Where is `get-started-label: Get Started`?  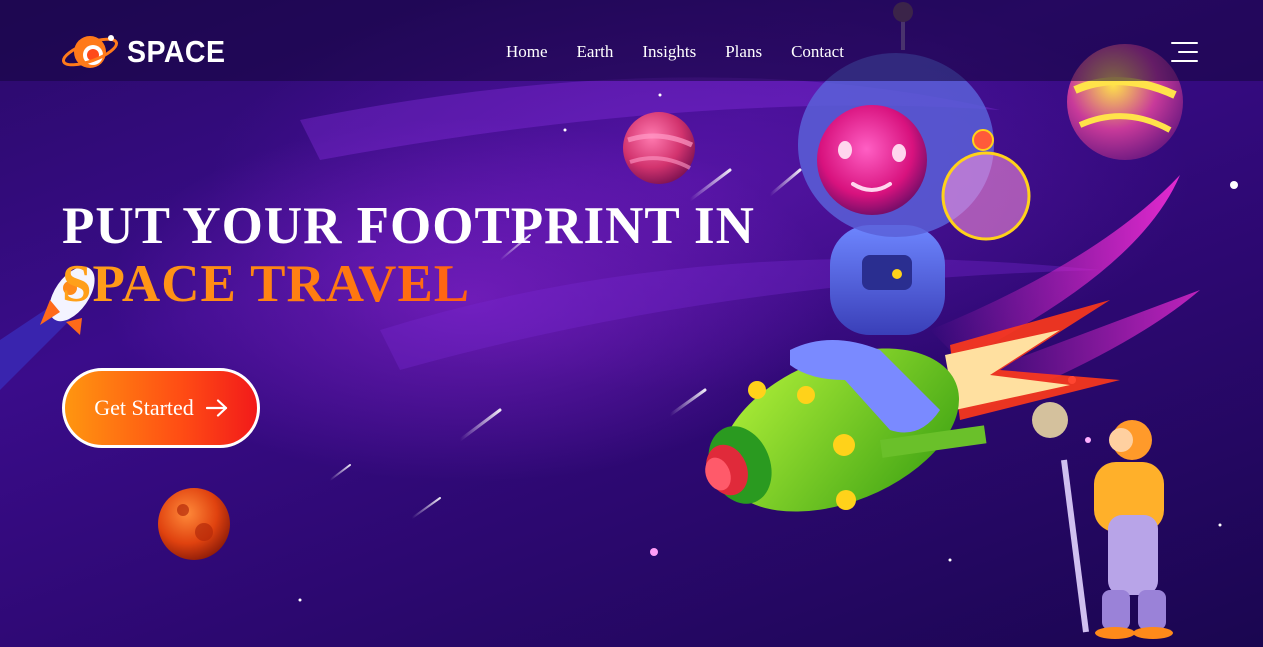
get-started-label: Get Started is located at coordinates (144, 407).